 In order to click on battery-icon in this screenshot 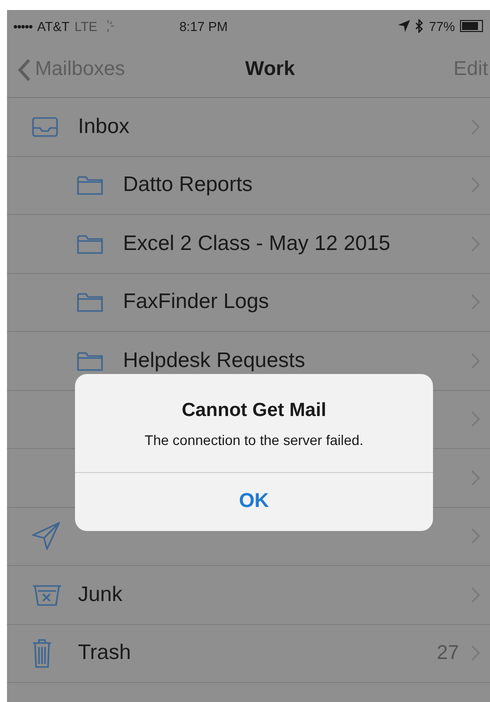, I will do `click(472, 26)`.